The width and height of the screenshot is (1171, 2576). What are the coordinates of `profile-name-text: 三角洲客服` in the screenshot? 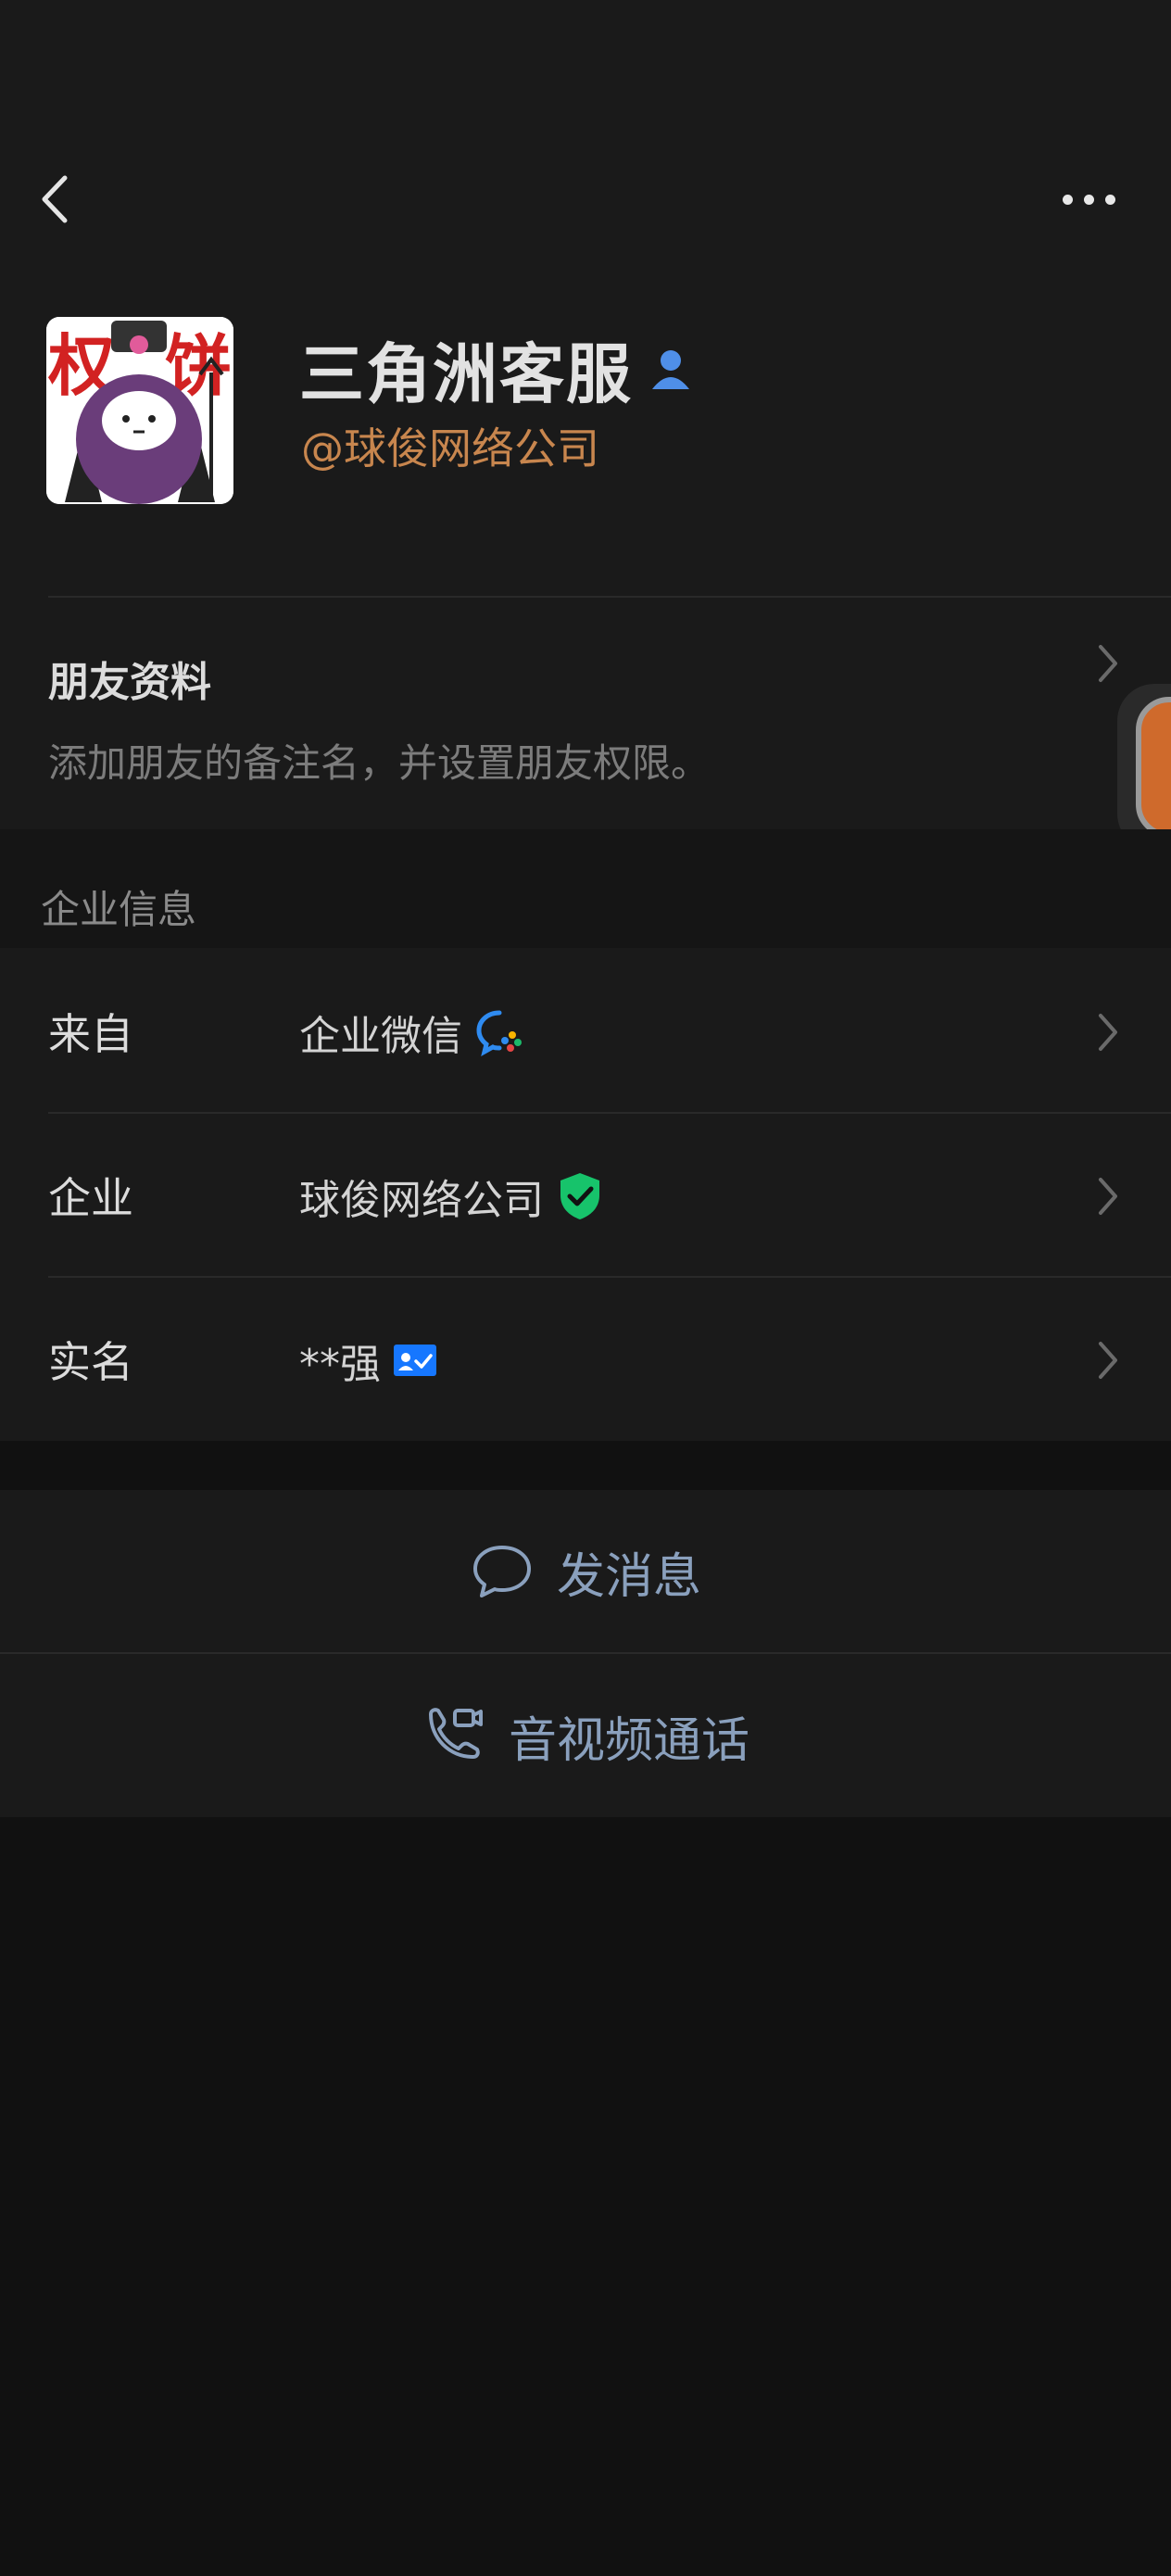 It's located at (466, 374).